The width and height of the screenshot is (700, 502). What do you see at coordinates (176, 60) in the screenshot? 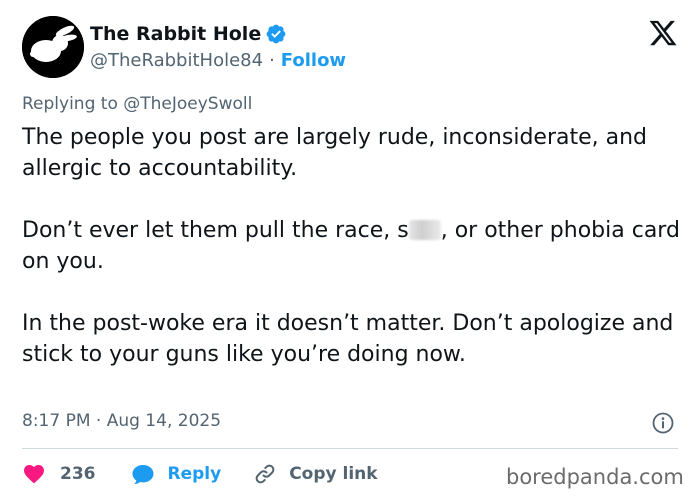
I see `author-handle: @TheRabbitHole84` at bounding box center [176, 60].